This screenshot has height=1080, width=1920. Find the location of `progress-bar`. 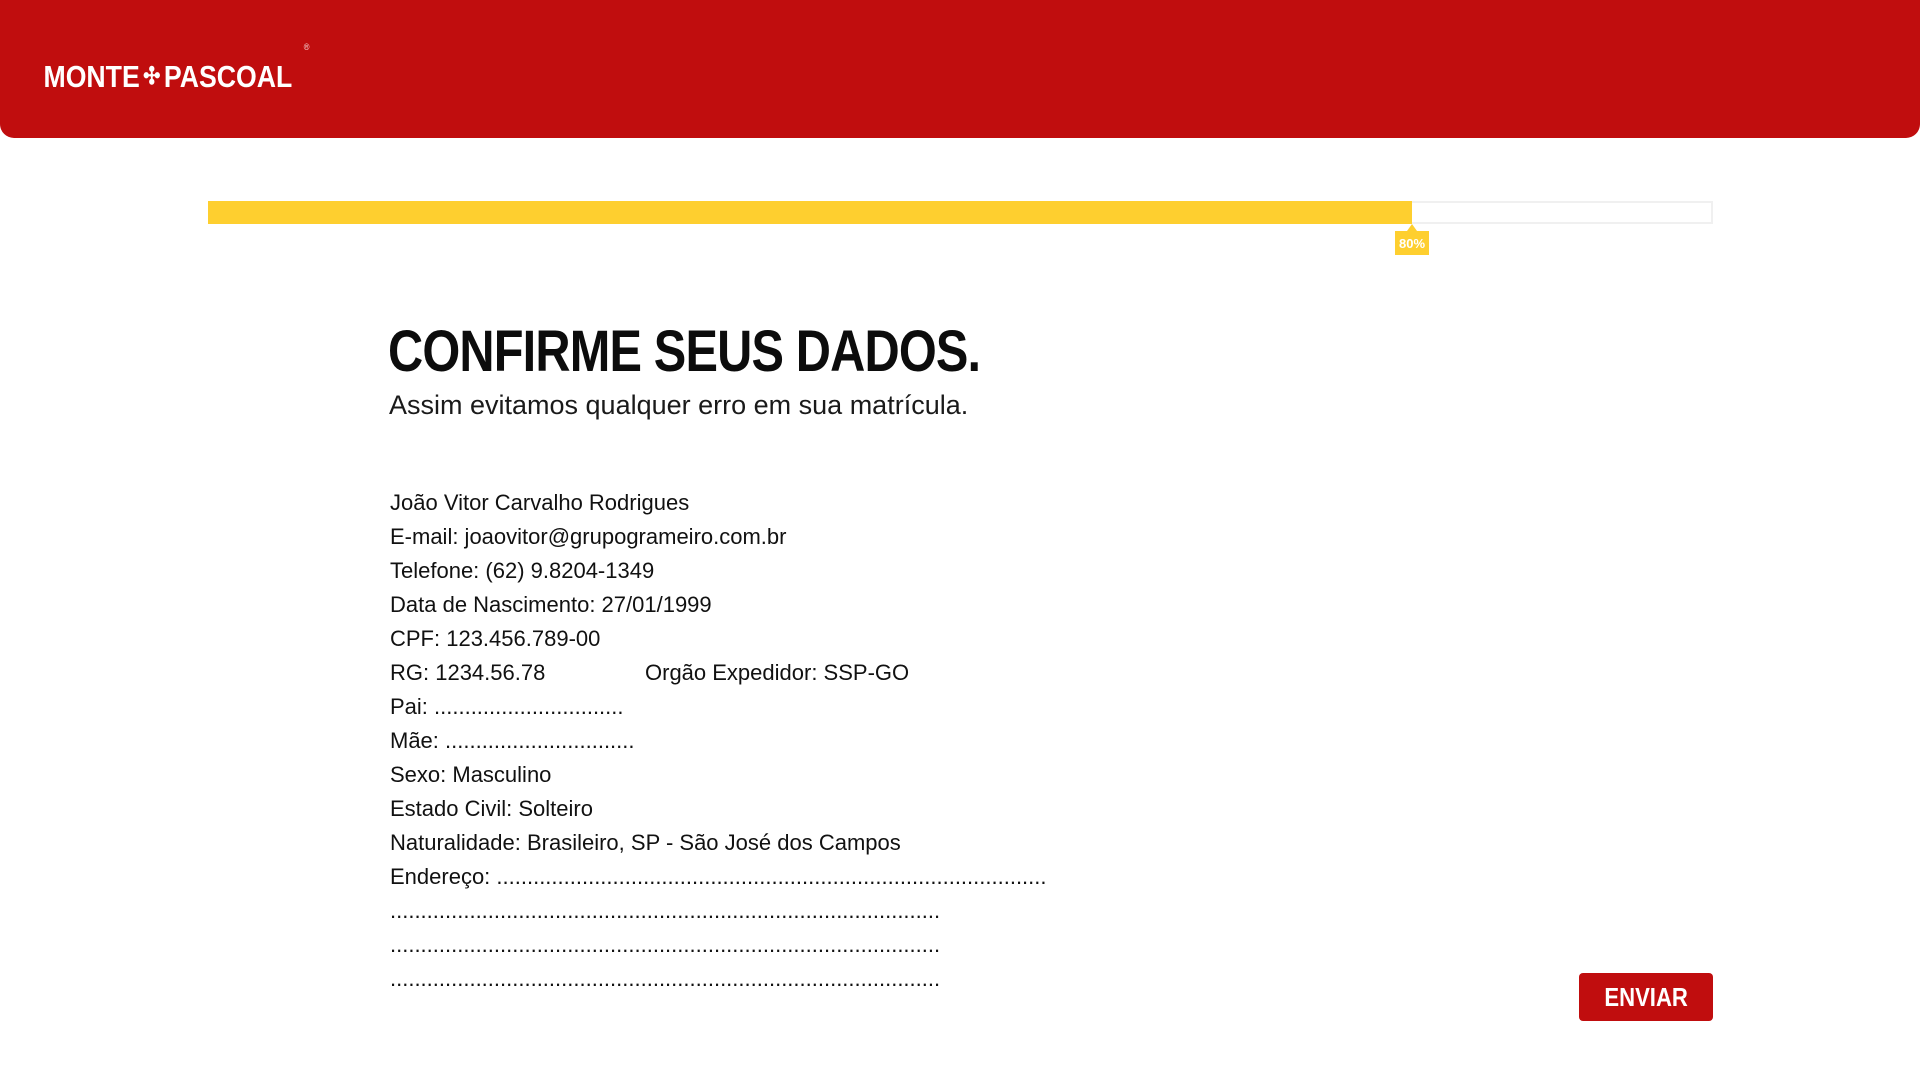

progress-bar is located at coordinates (960, 212).